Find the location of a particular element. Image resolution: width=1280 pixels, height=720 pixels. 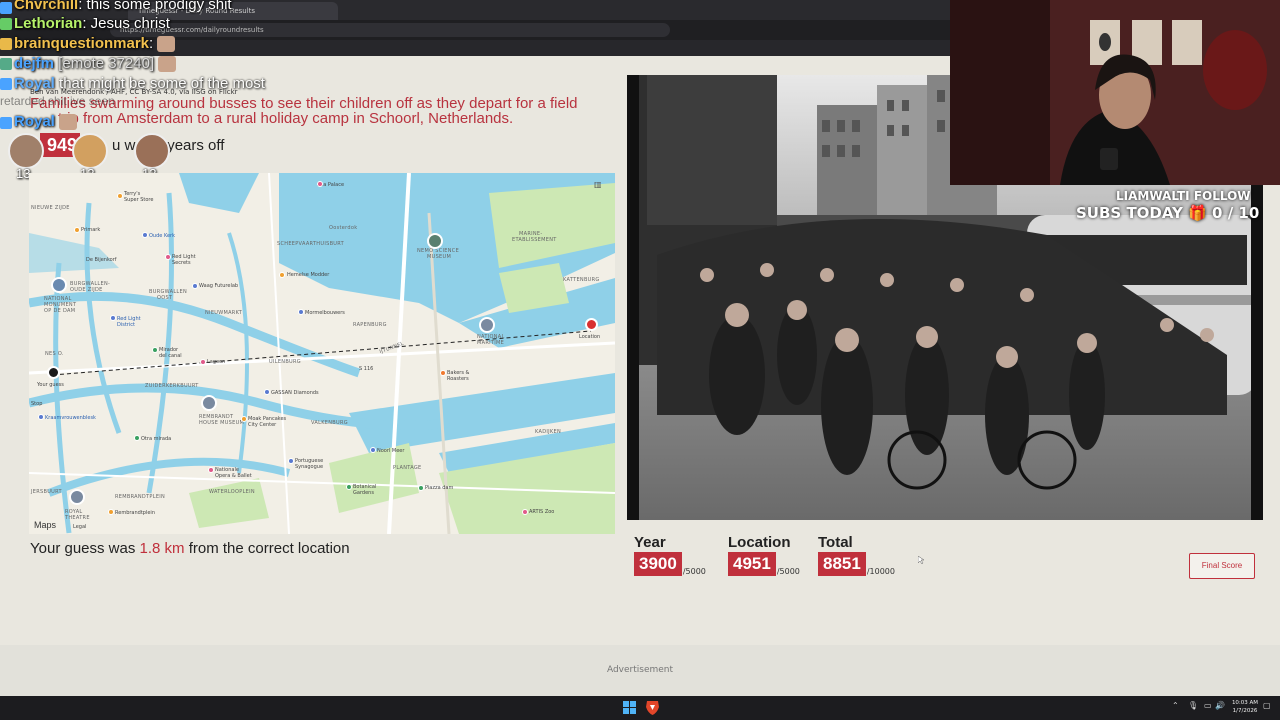

clock-time: 10:03 AM is located at coordinates (1245, 703).